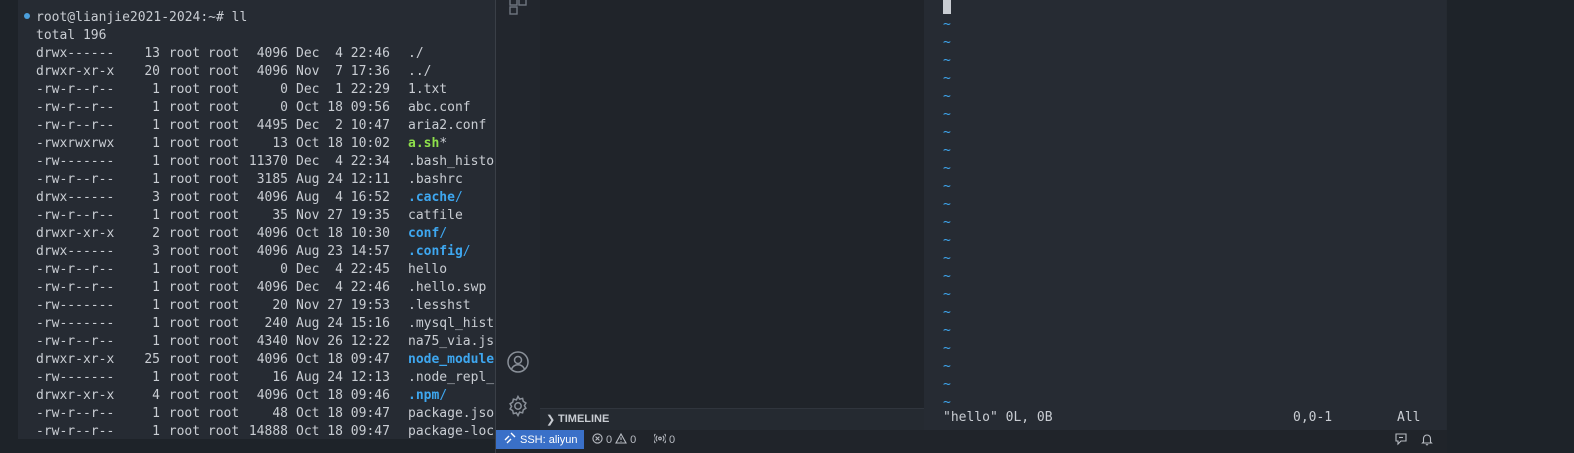 The image size is (1574, 453). I want to click on vim-file-info: "hello" 0L, 0B, so click(998, 417).